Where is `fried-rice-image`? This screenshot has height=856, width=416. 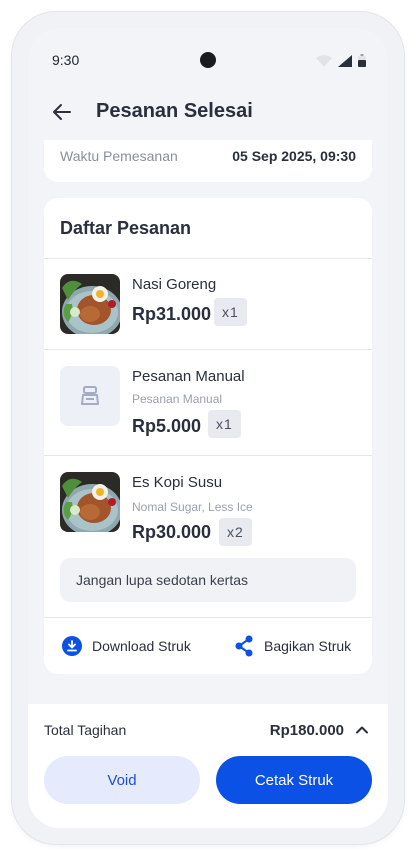
fried-rice-image is located at coordinates (90, 304).